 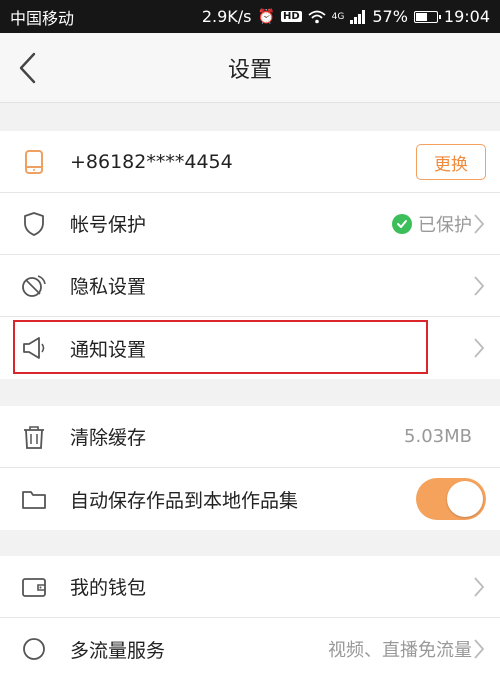 I want to click on clock: 19:04, so click(x=466, y=16).